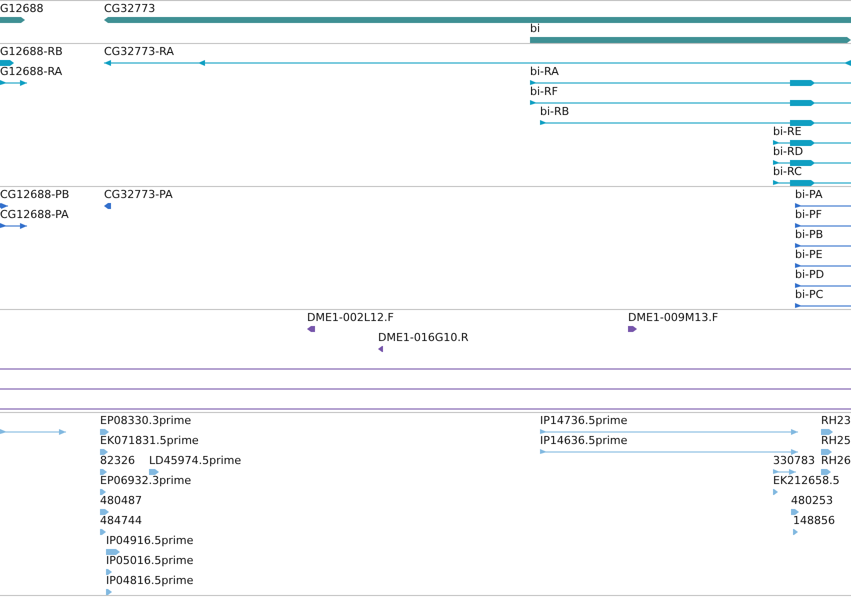  What do you see at coordinates (121, 520) in the screenshot?
I see `feature-label: 484744` at bounding box center [121, 520].